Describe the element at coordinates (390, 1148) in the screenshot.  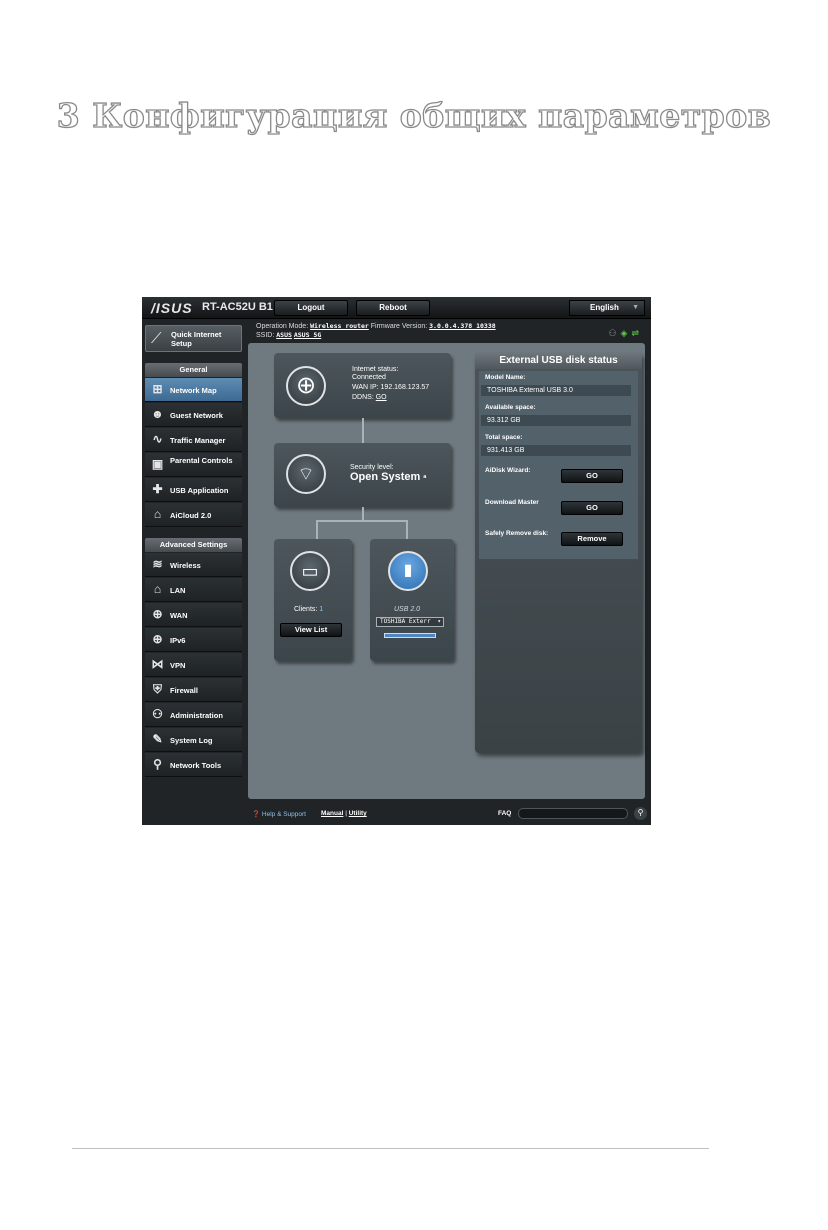
I see `page-footer-rule` at that location.